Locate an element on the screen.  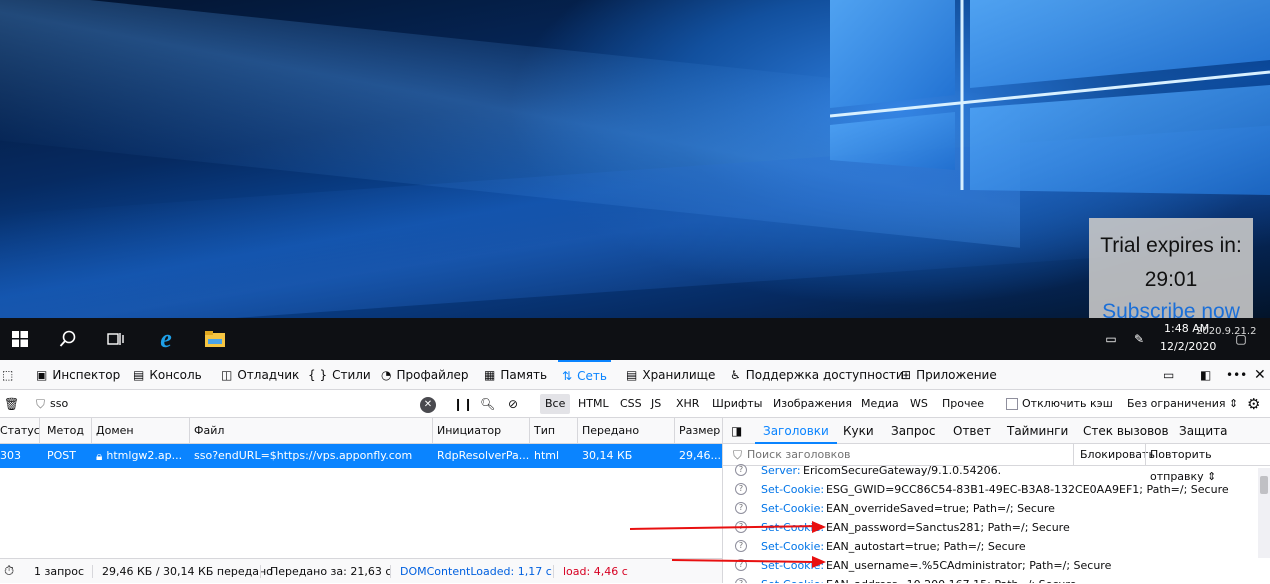
pen-tray-button: ✎ is located at coordinates (1139, 339).